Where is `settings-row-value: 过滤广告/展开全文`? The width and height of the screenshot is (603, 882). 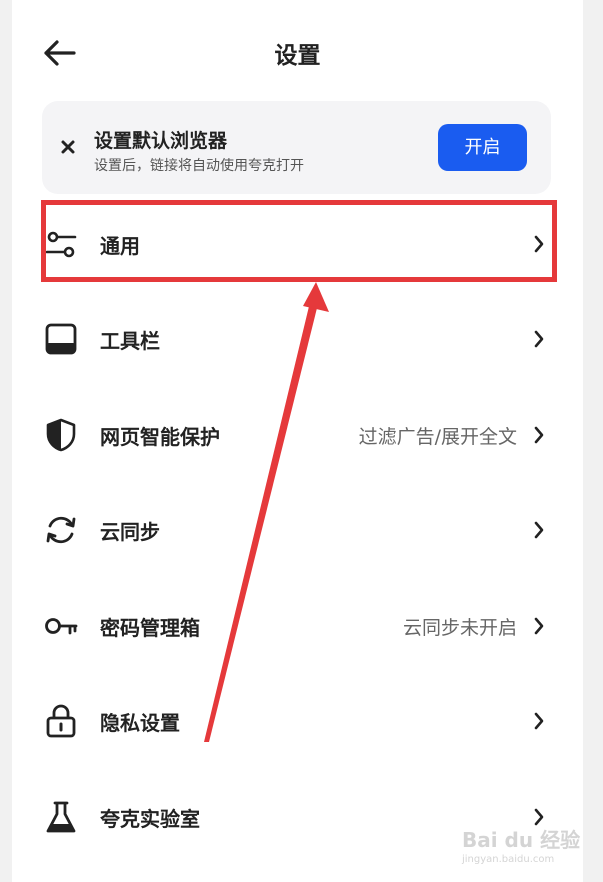
settings-row-value: 过滤广告/展开全文 is located at coordinates (437, 437).